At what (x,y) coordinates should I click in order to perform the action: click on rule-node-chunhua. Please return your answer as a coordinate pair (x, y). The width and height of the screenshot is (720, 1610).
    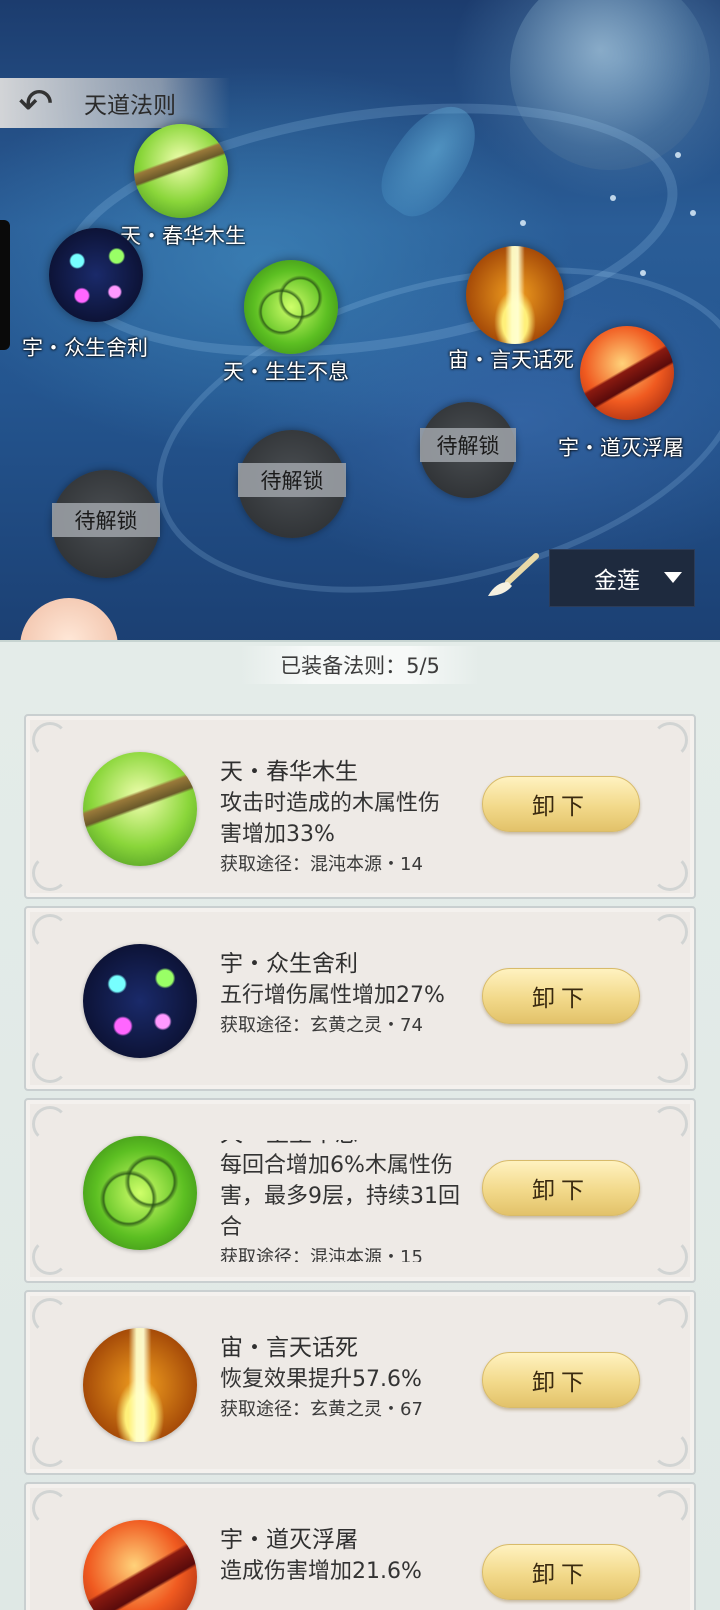
    Looking at the image, I should click on (181, 171).